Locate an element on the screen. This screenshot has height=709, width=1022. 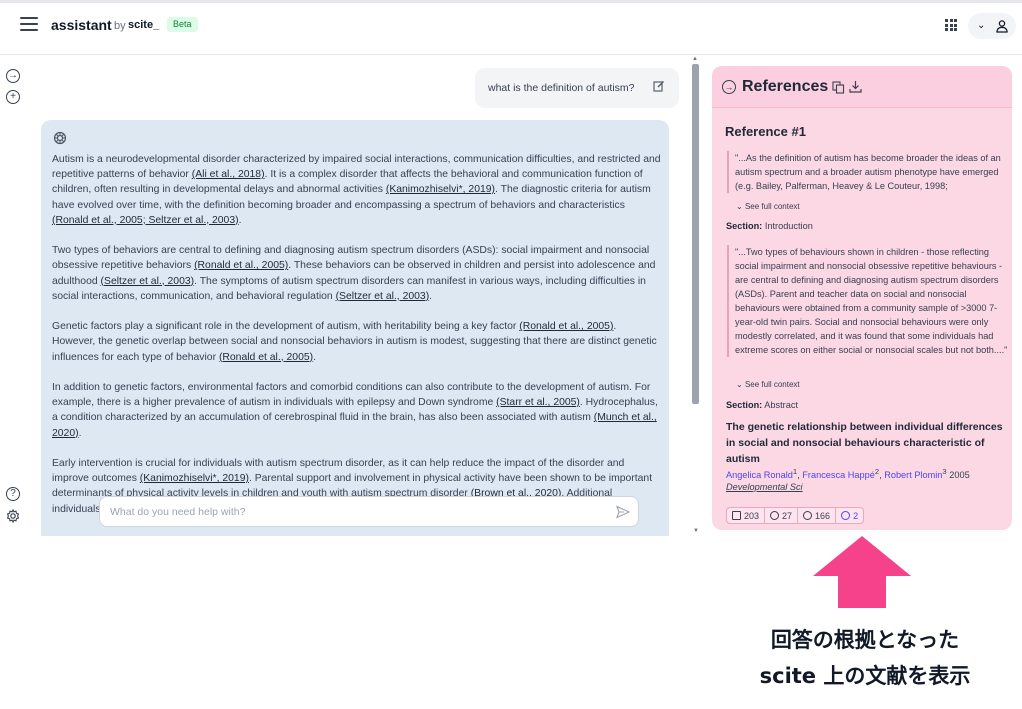
pointer-arrow-icon is located at coordinates (862, 572).